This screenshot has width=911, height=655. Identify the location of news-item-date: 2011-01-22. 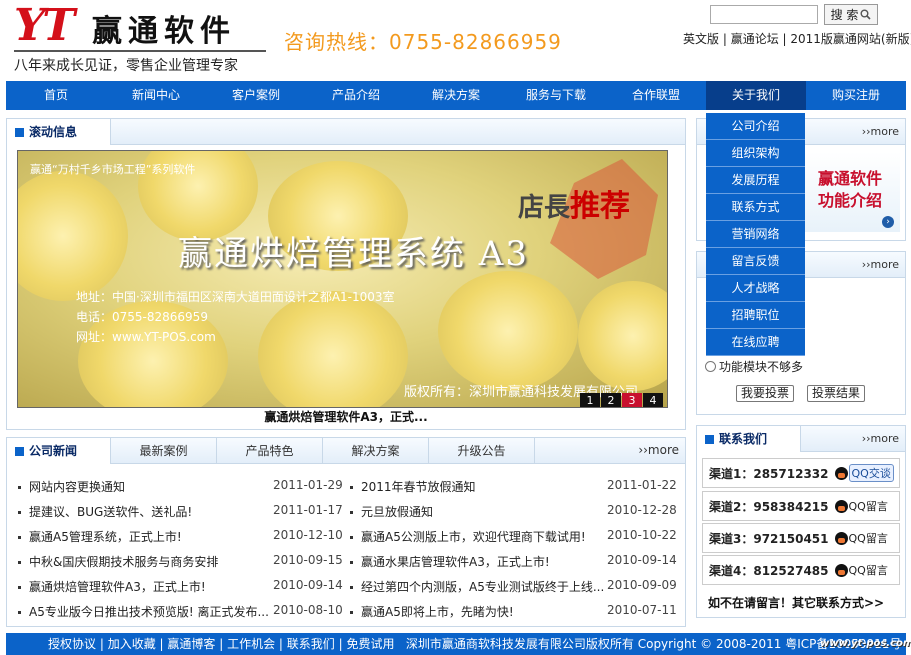
(642, 485).